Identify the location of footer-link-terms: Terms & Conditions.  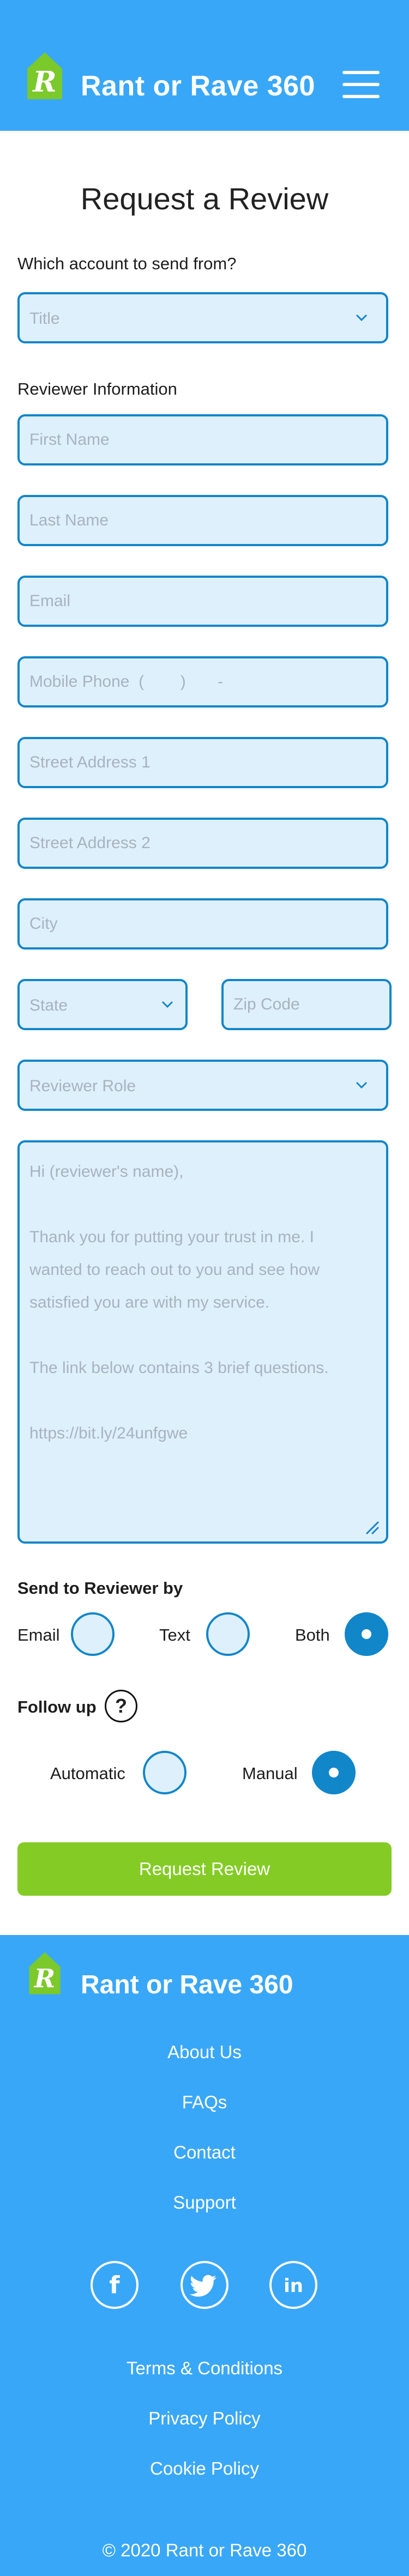
(204, 2368).